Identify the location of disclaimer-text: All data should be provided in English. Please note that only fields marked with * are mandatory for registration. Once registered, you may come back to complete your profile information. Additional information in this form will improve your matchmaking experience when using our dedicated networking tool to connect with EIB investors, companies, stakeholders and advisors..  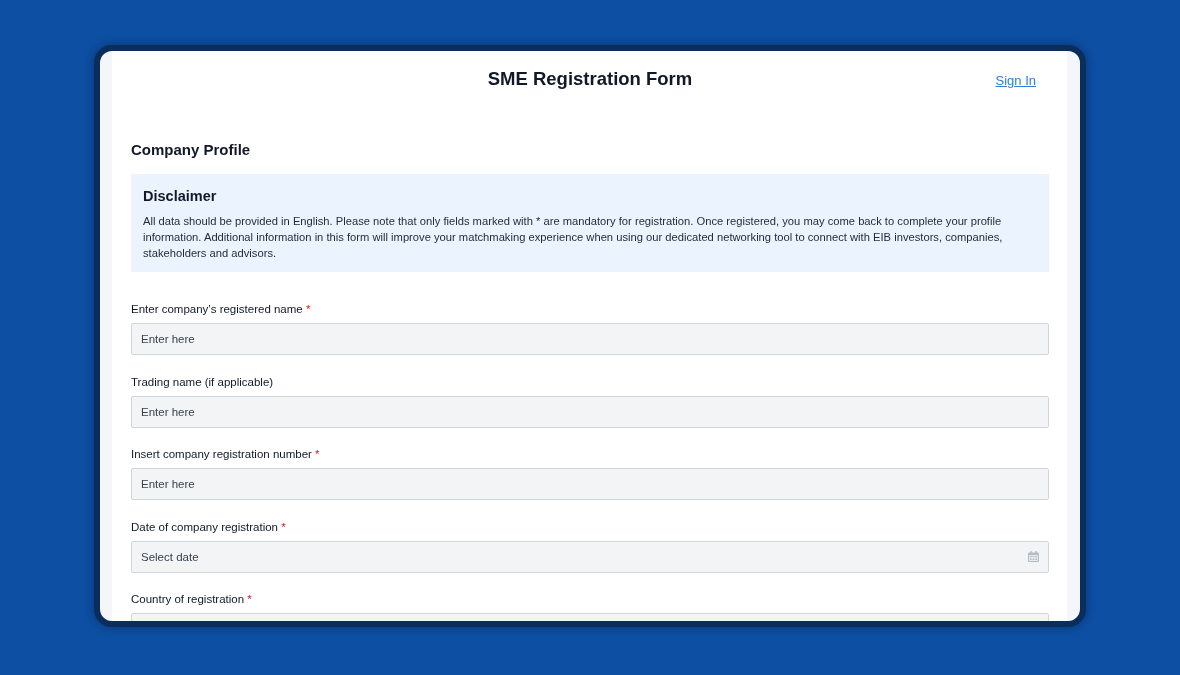
(573, 237).